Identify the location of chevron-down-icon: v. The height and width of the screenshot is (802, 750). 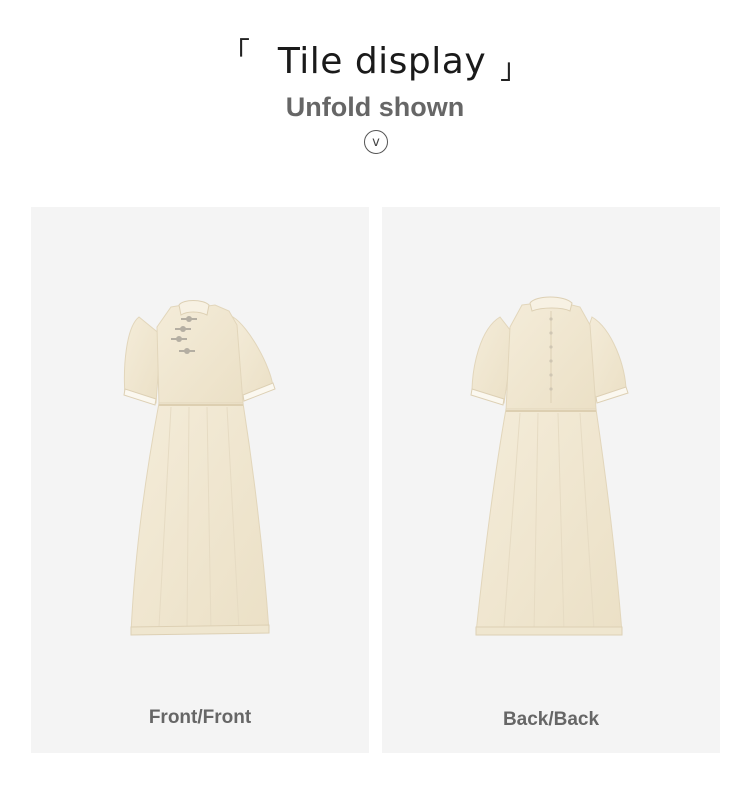
(376, 142).